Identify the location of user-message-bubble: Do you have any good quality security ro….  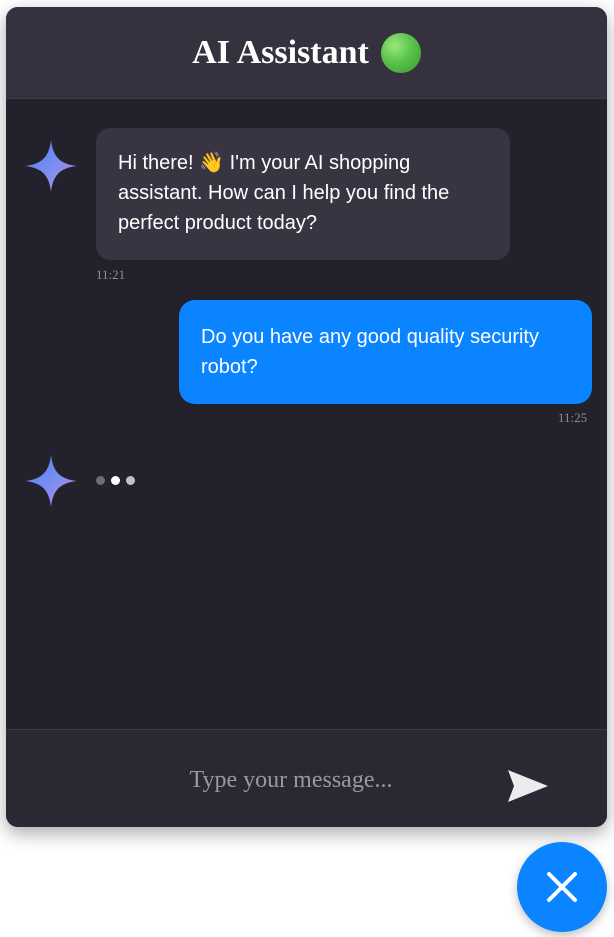
(385, 352).